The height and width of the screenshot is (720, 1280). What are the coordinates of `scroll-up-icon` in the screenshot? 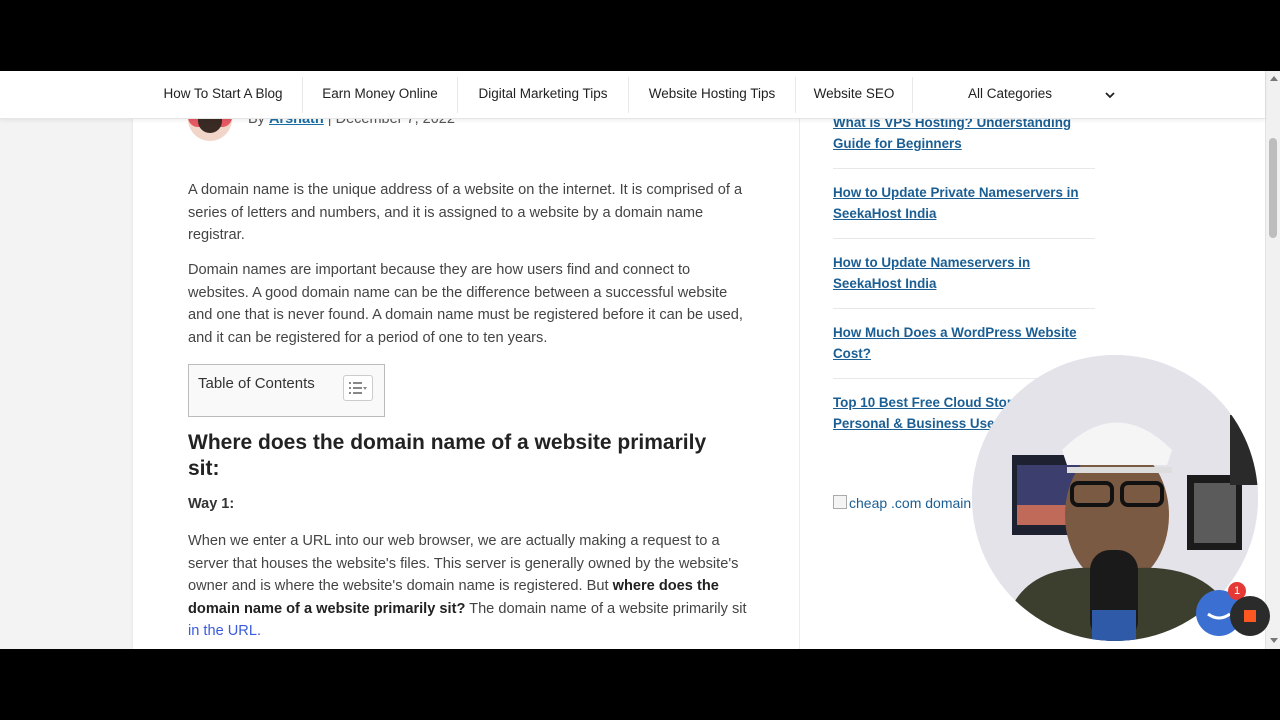 It's located at (1274, 78).